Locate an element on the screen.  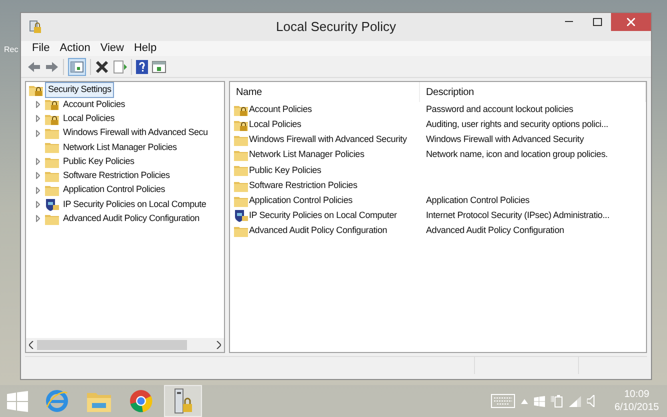
caret-up-icon is located at coordinates (524, 401).